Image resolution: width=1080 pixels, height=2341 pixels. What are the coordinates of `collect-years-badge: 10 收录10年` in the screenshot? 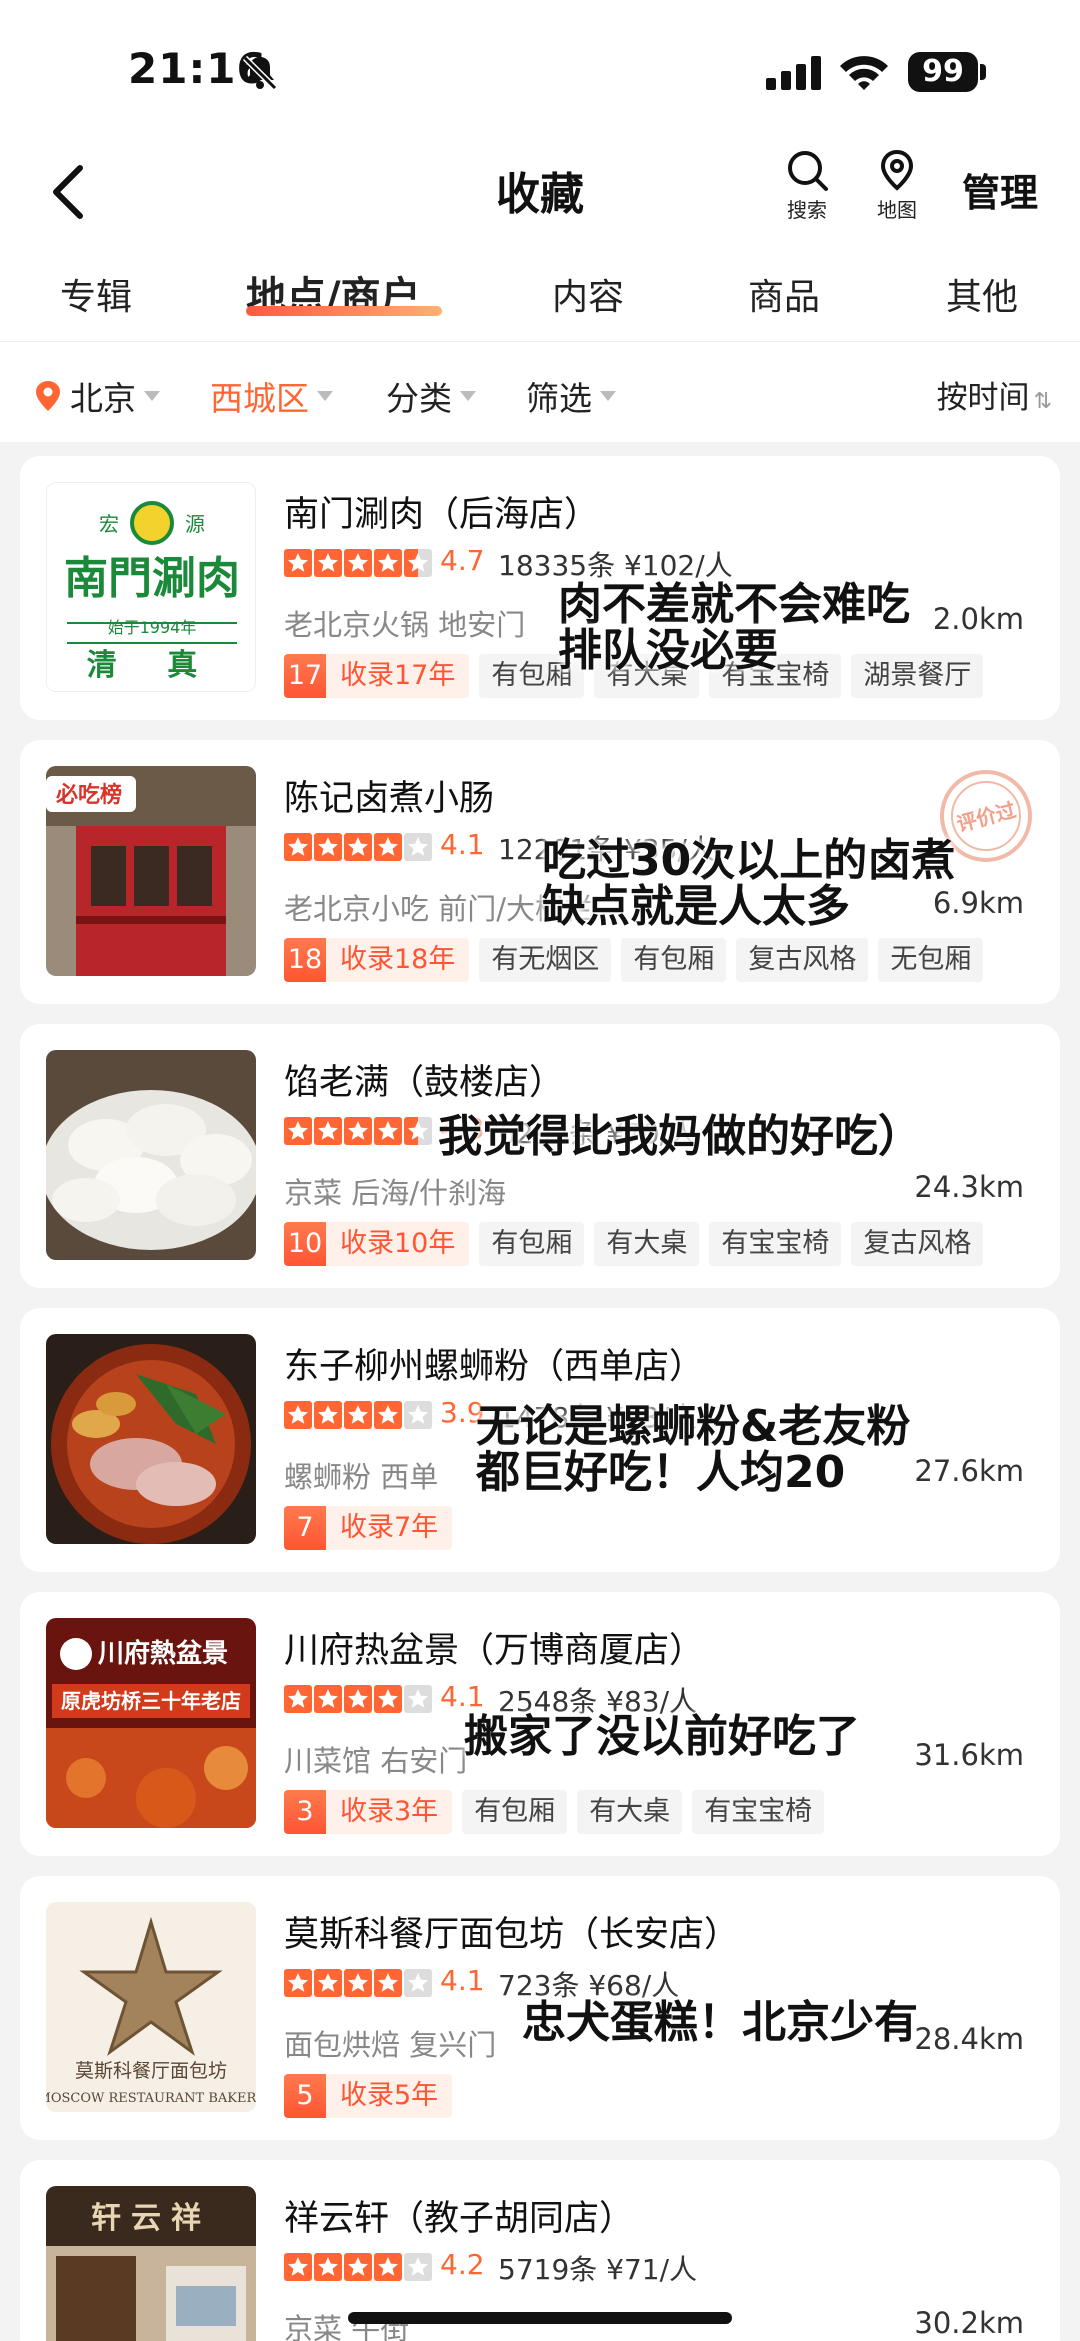 It's located at (377, 1244).